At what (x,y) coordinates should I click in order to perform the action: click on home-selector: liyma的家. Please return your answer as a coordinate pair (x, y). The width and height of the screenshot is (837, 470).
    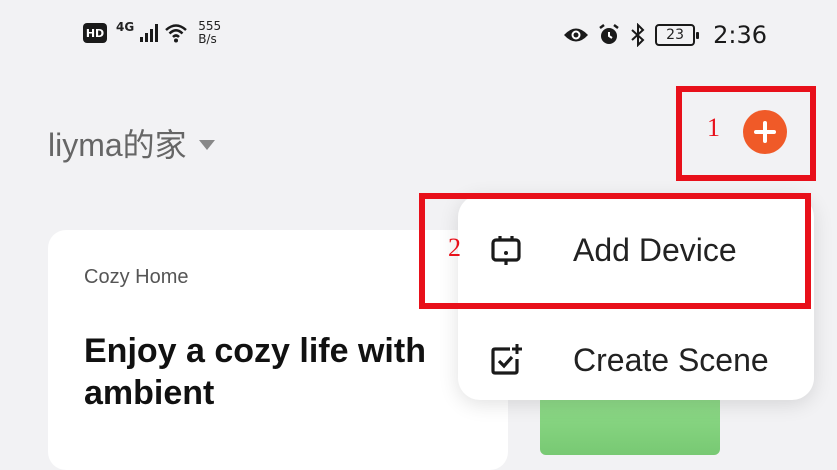
    Looking at the image, I should click on (131, 143).